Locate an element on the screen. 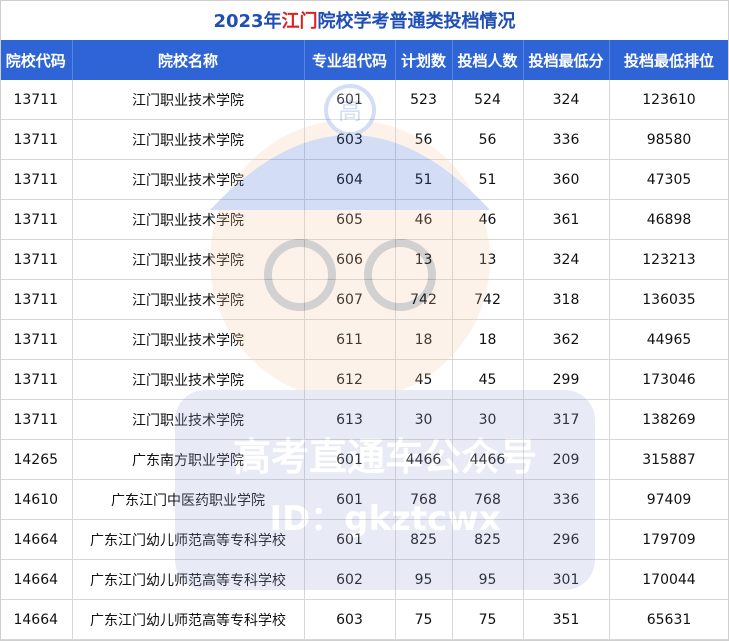 This screenshot has height=641, width=729. column-header: 院校代码 is located at coordinates (36, 60).